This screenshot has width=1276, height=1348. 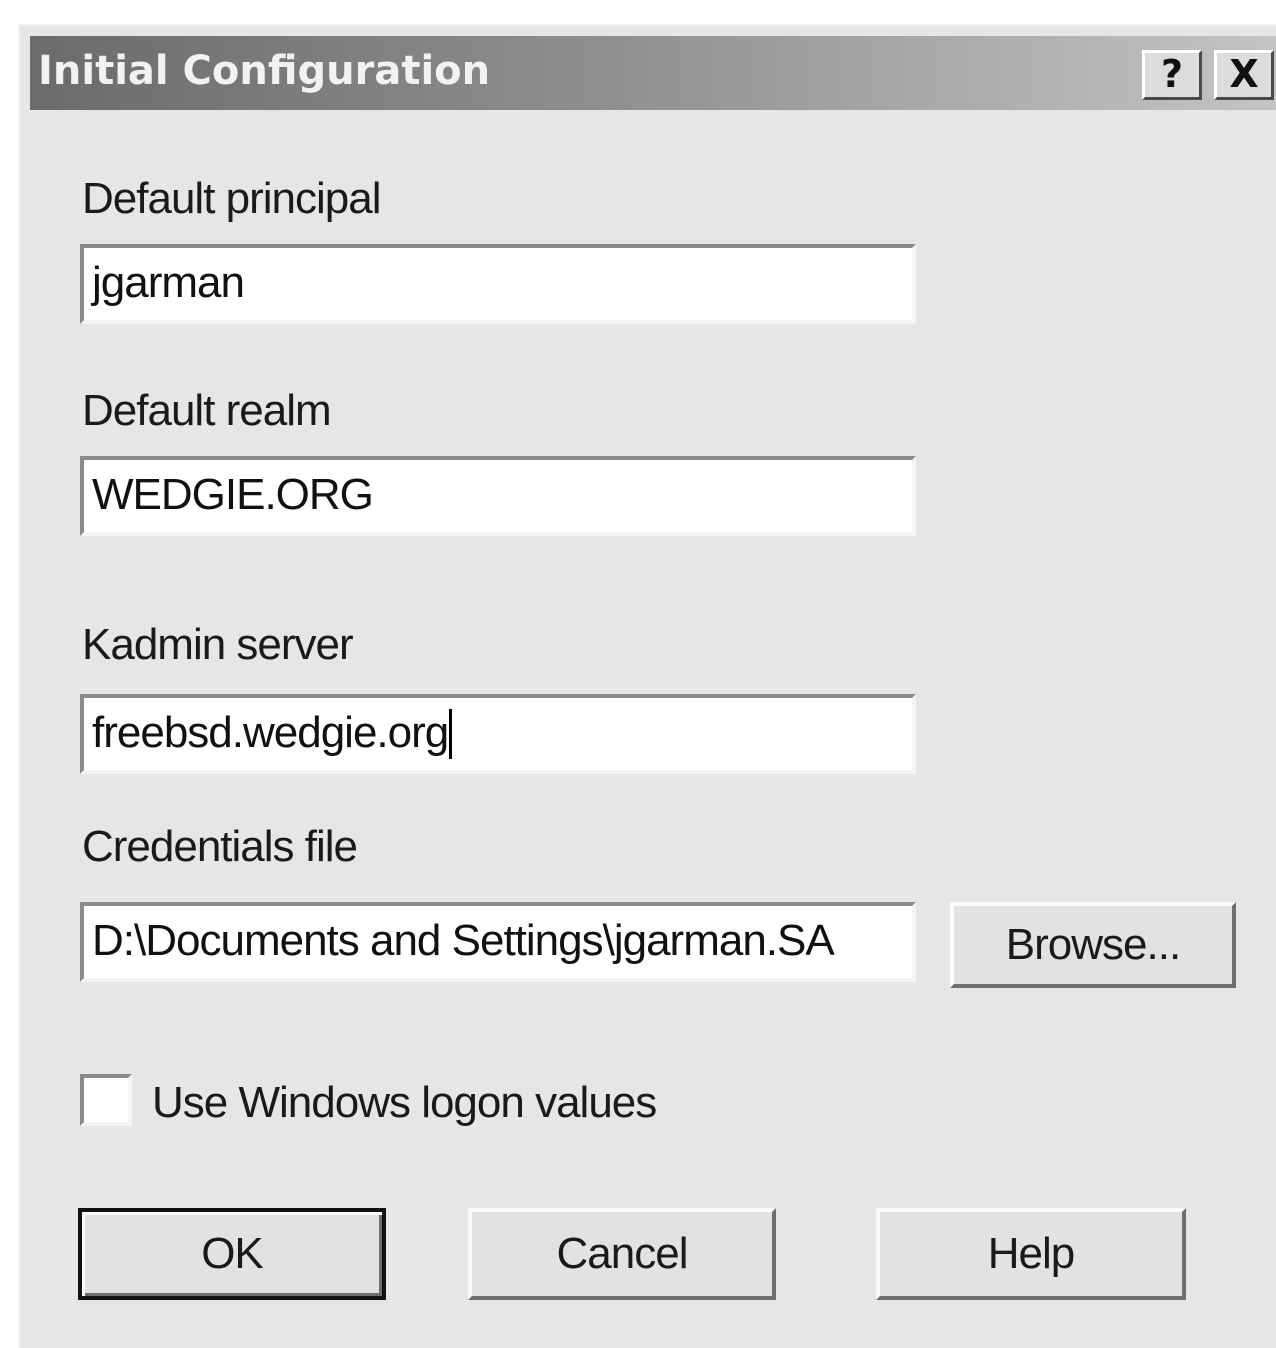 What do you see at coordinates (168, 282) in the screenshot?
I see `default-principal-value: jgarman` at bounding box center [168, 282].